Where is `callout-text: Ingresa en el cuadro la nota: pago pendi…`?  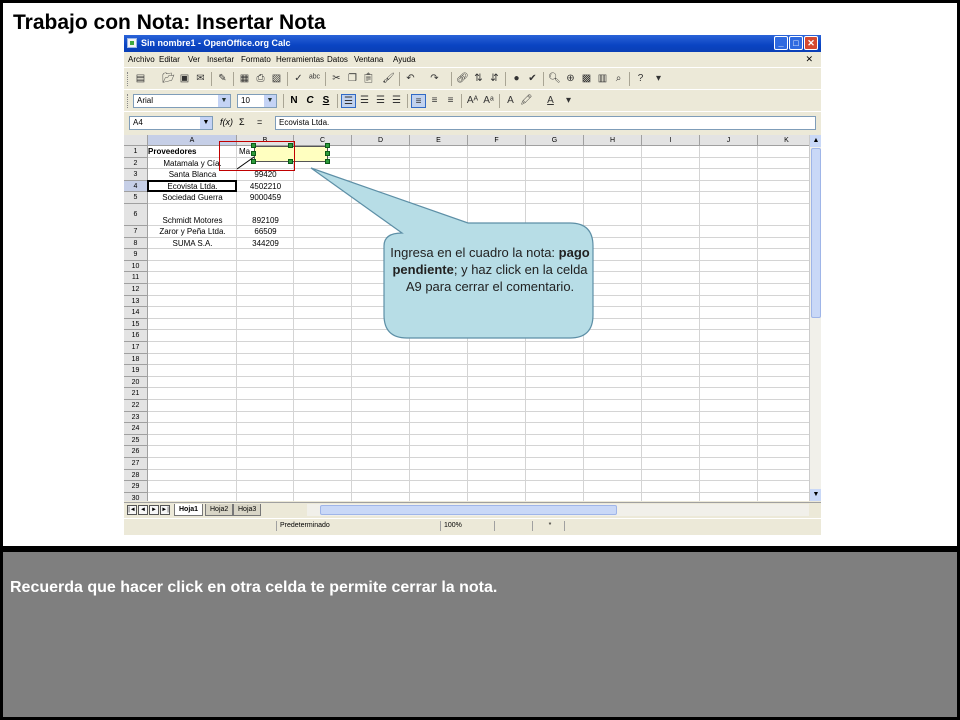 callout-text: Ingresa en el cuadro la nota: pago pendi… is located at coordinates (490, 269).